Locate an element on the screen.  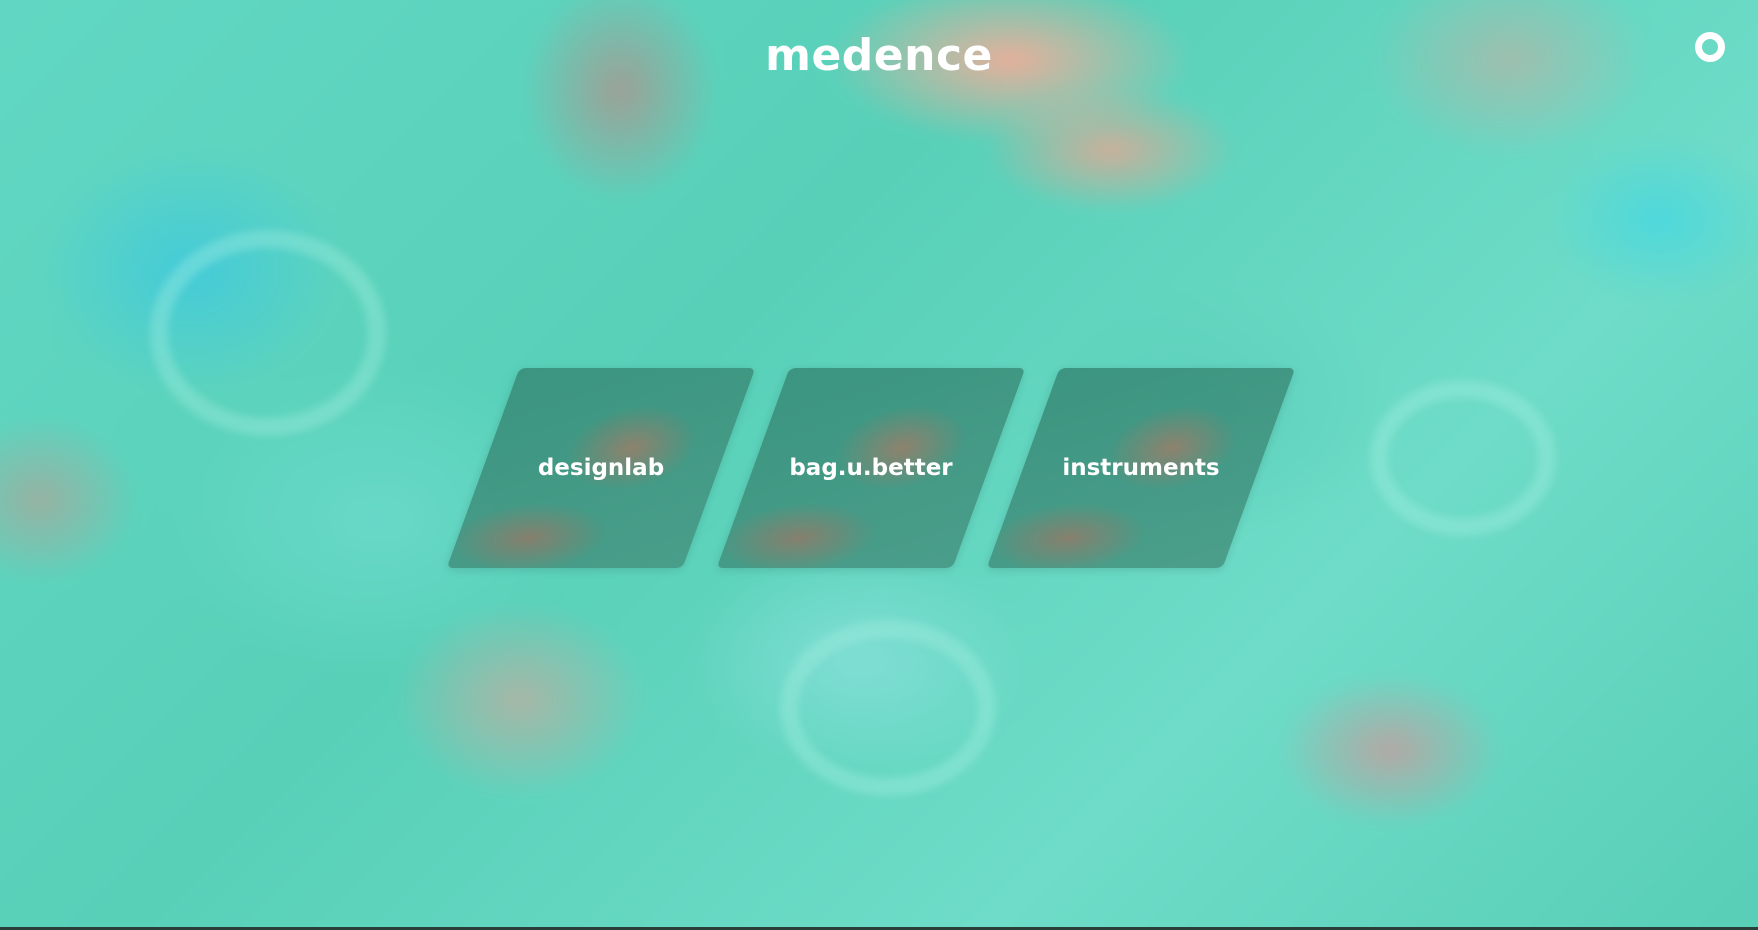
tile-bag-u-better: bag.u.better is located at coordinates (871, 468).